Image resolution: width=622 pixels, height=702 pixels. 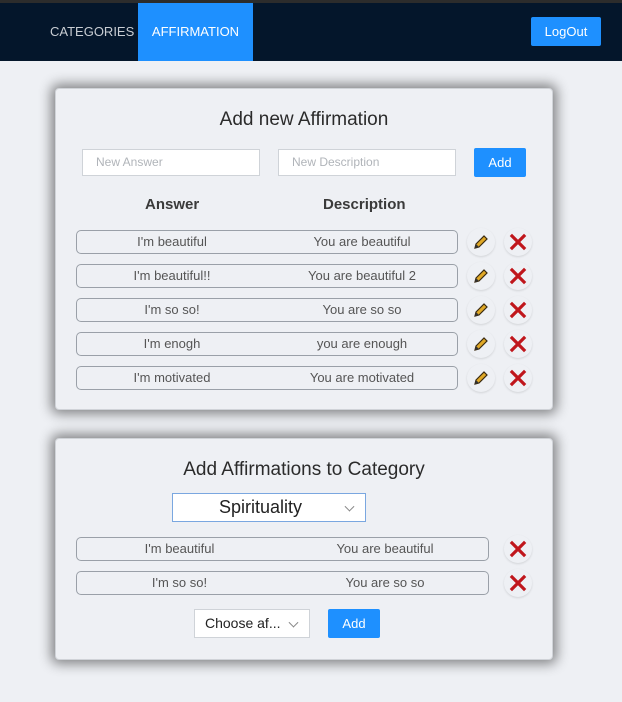 What do you see at coordinates (364, 204) in the screenshot?
I see `column-header-description: Description` at bounding box center [364, 204].